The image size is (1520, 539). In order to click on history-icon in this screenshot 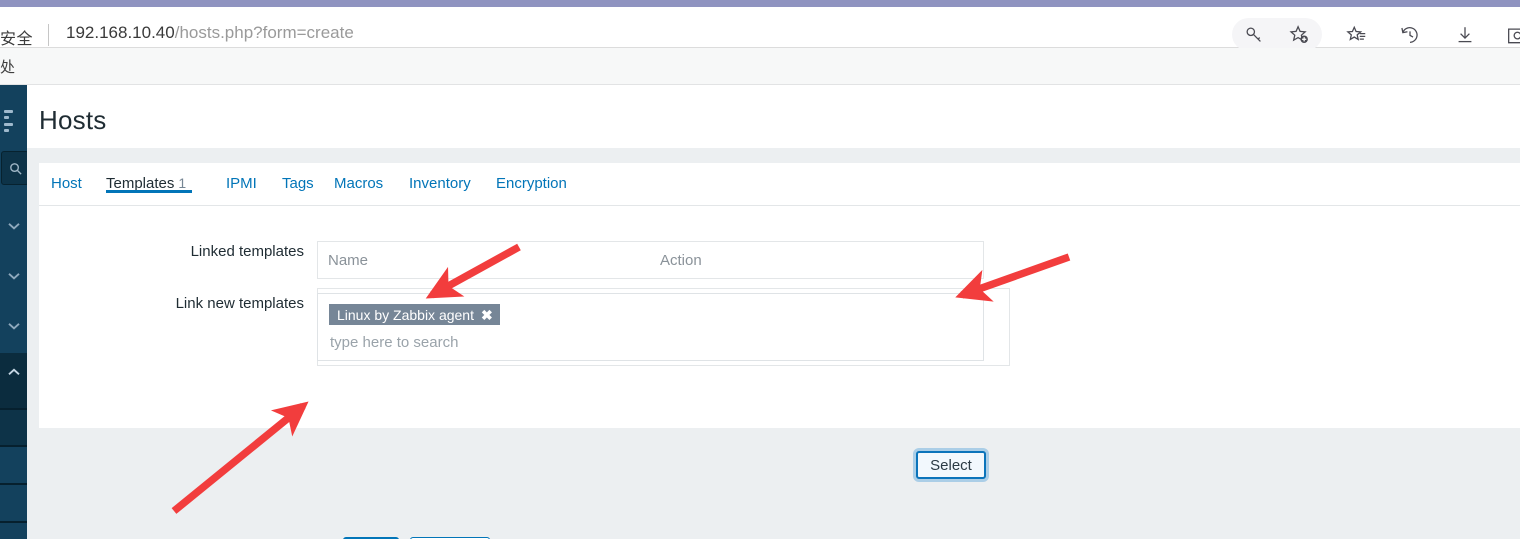, I will do `click(1409, 34)`.